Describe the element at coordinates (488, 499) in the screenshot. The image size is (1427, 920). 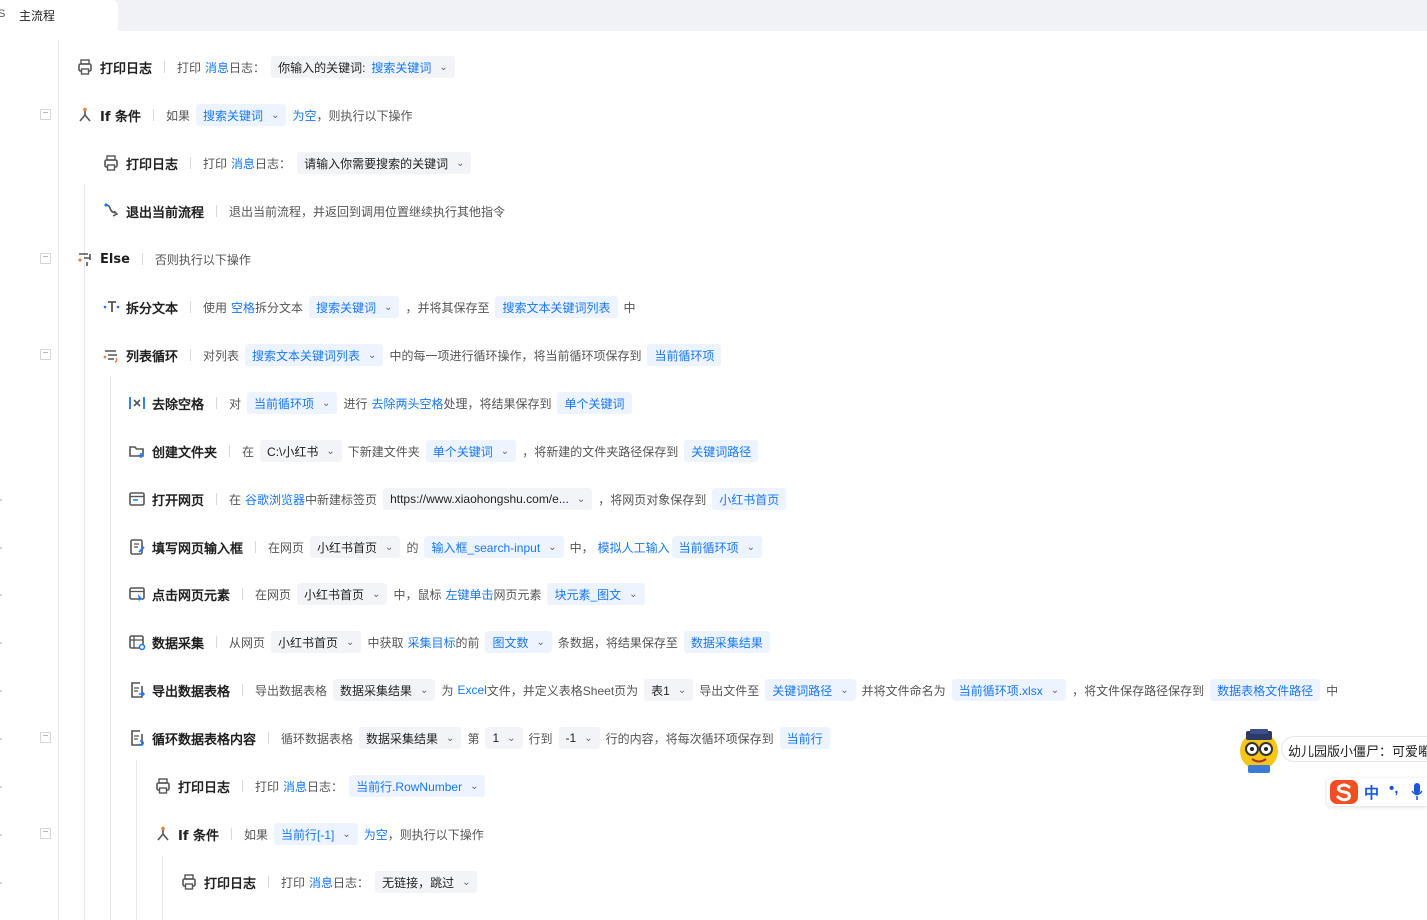
I see `value-chip: https://www.xiaohongshu.com/e... ⌄` at that location.